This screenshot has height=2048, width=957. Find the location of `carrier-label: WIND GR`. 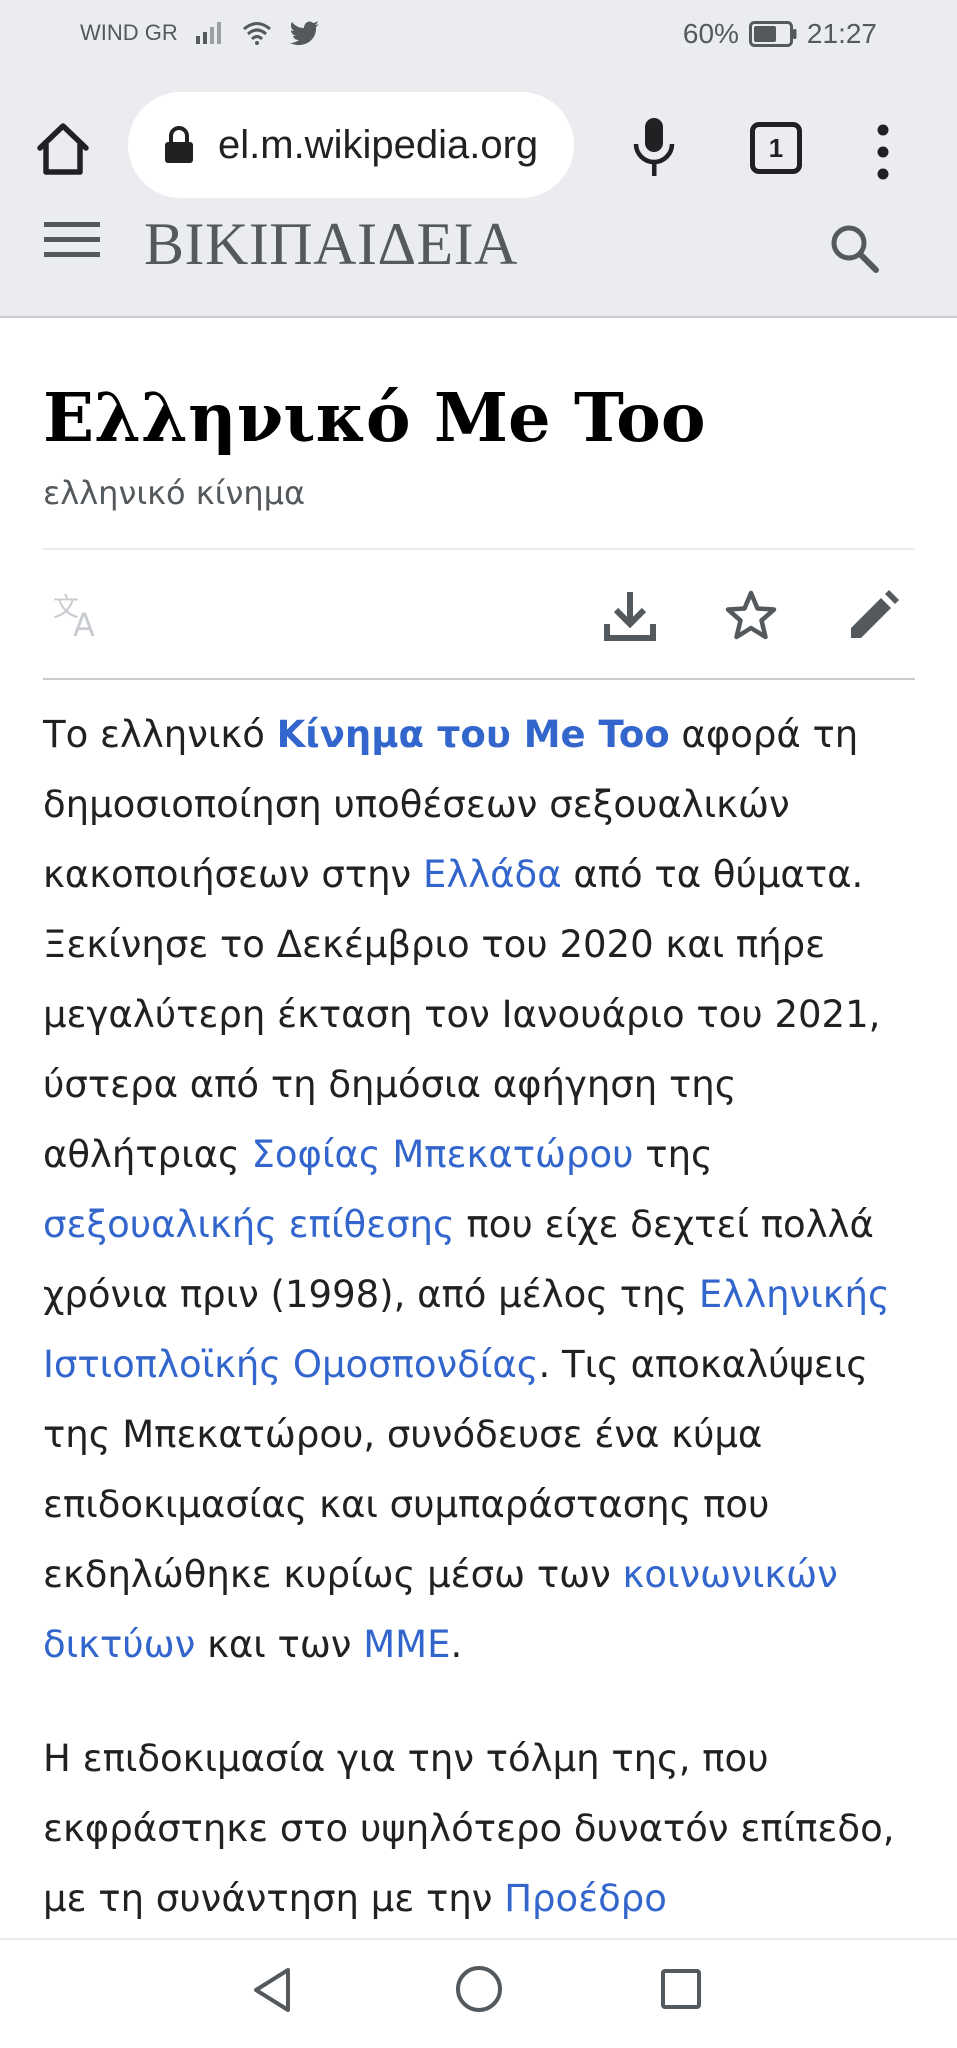

carrier-label: WIND GR is located at coordinates (129, 32).